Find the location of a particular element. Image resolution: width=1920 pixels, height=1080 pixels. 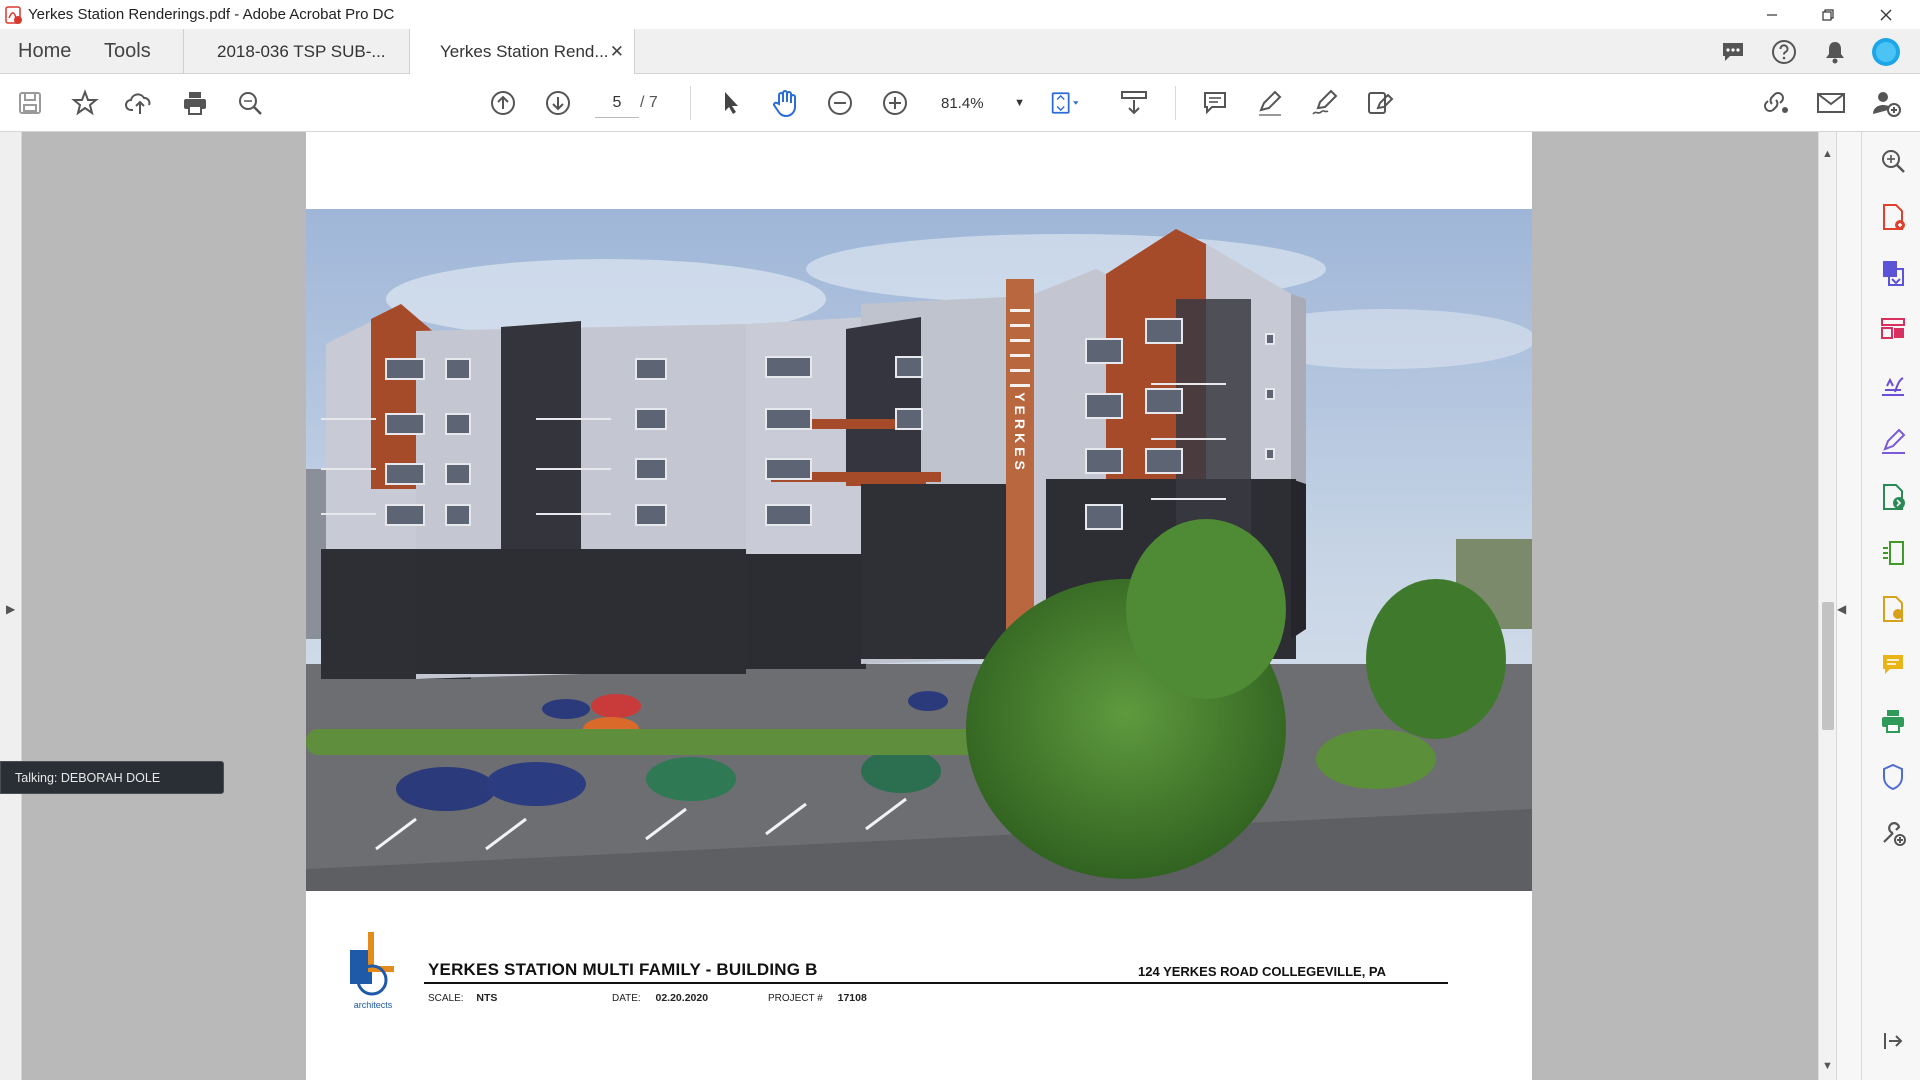

project-address: 124 YERKES ROAD COLLEGEVILLE, PA is located at coordinates (1262, 971).